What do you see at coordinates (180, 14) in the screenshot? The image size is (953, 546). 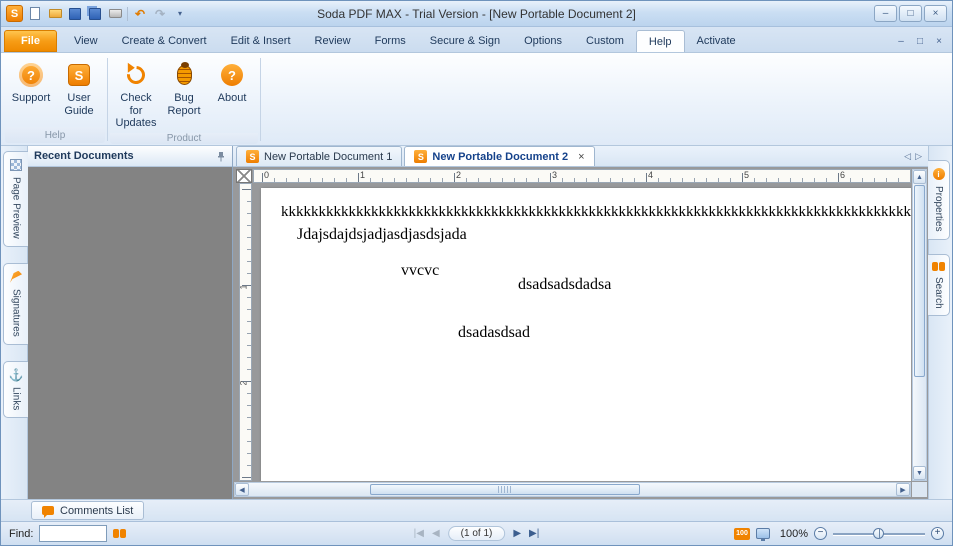 I see `qat-dropdown-icon: ▾` at bounding box center [180, 14].